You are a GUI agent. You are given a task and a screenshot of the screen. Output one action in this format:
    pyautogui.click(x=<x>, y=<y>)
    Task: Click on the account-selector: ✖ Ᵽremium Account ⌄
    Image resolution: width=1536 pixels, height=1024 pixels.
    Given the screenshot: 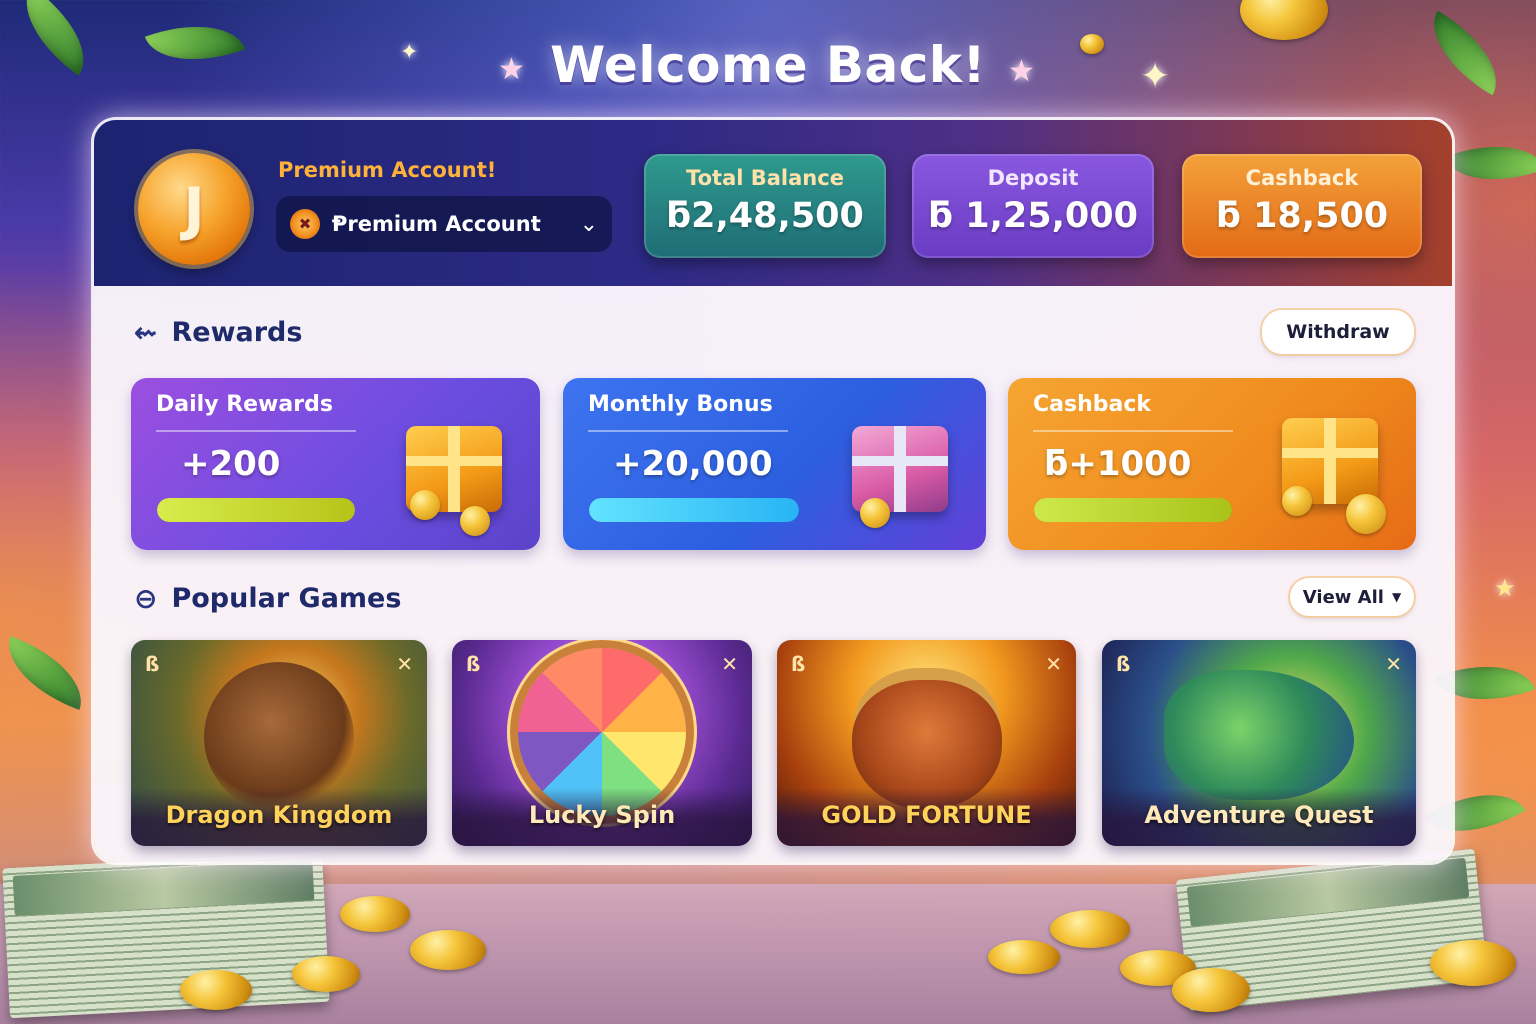 What is the action you would take?
    pyautogui.click(x=444, y=224)
    